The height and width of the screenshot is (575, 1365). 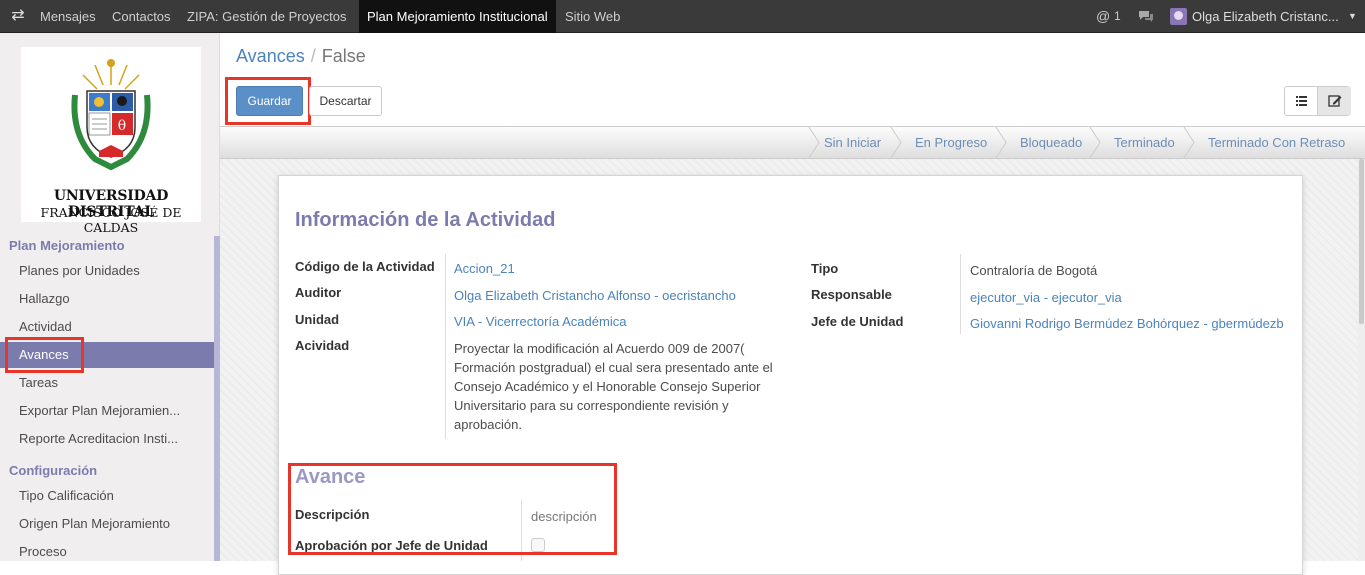 What do you see at coordinates (18, 16) in the screenshot?
I see `apps-toggle-icon: ⇄` at bounding box center [18, 16].